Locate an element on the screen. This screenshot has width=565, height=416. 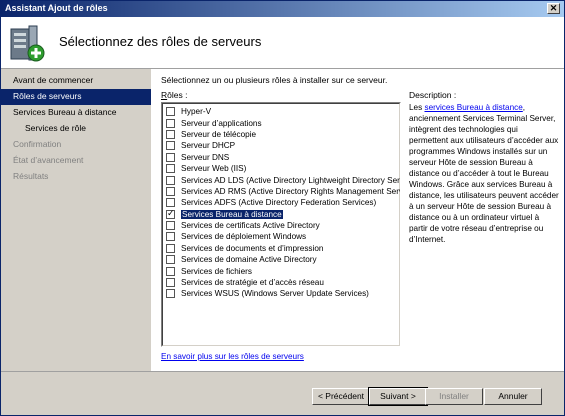
role-row: Hyper-V is located at coordinates (281, 111).